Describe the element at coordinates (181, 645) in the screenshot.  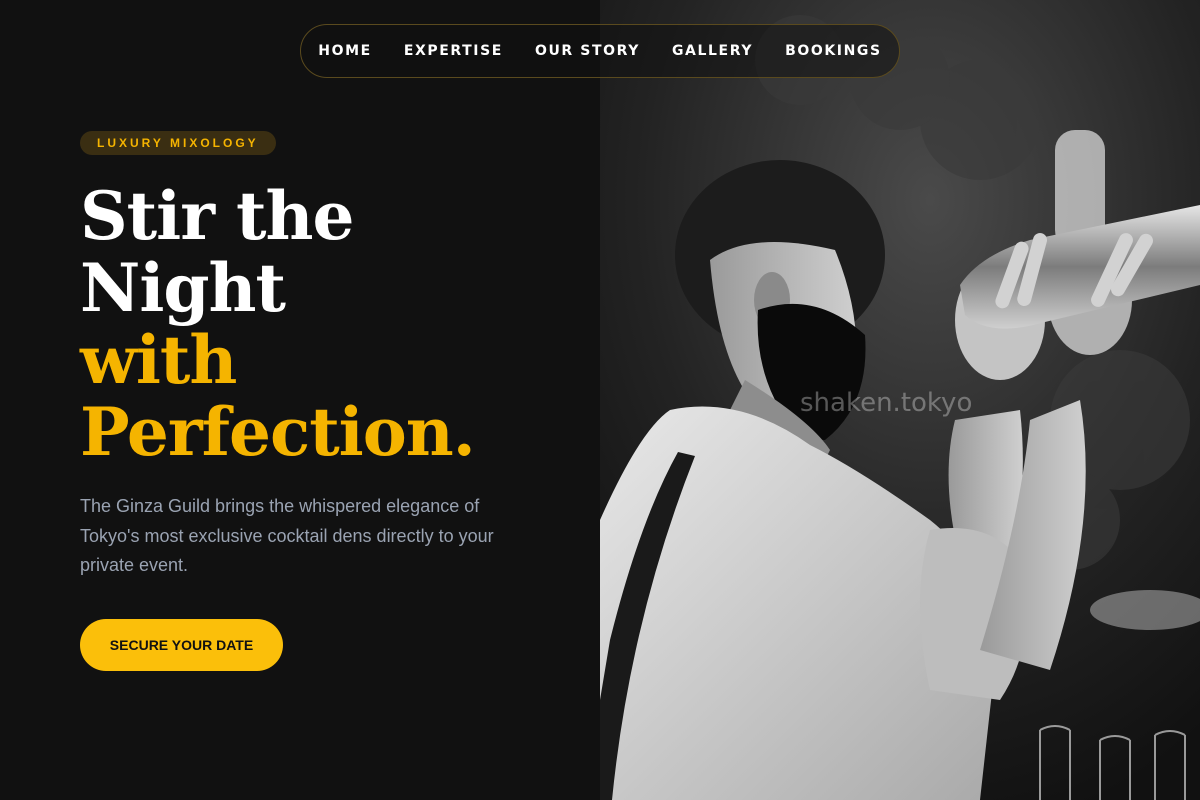
I see `secure-your-date-button: SECURE YOUR DATE` at that location.